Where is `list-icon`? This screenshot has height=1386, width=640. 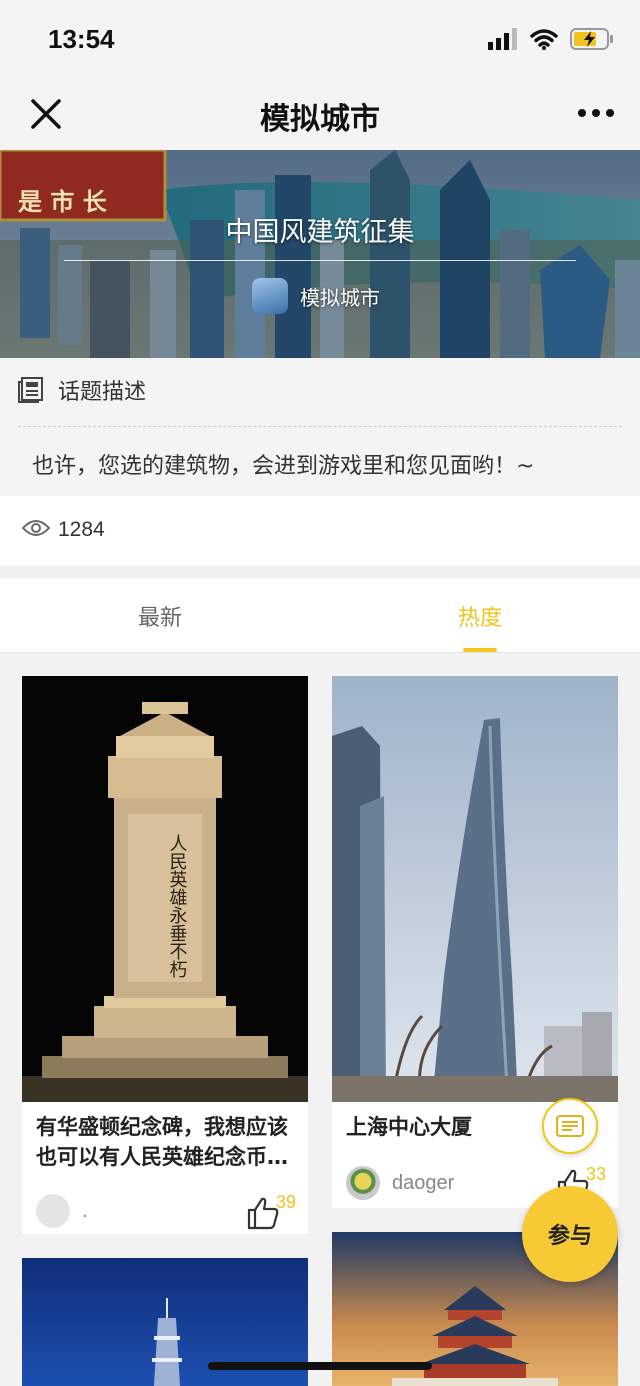 list-icon is located at coordinates (570, 1126).